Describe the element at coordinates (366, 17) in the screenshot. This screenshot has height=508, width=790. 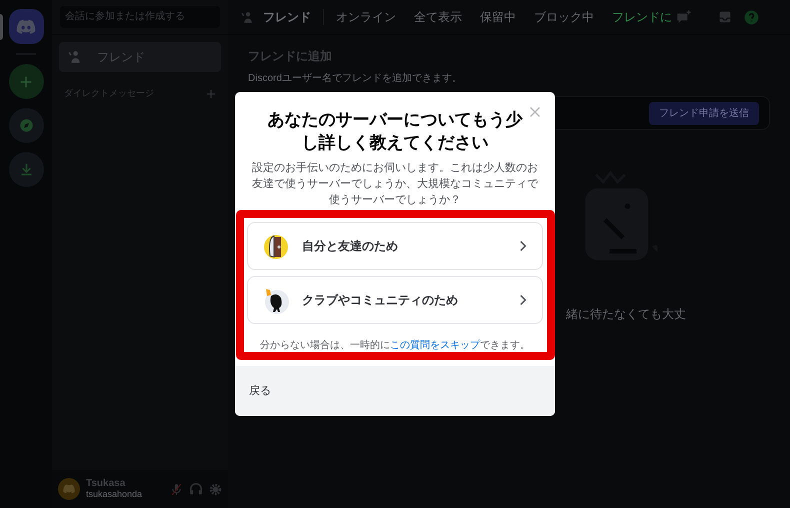
I see `tab: オンライン` at that location.